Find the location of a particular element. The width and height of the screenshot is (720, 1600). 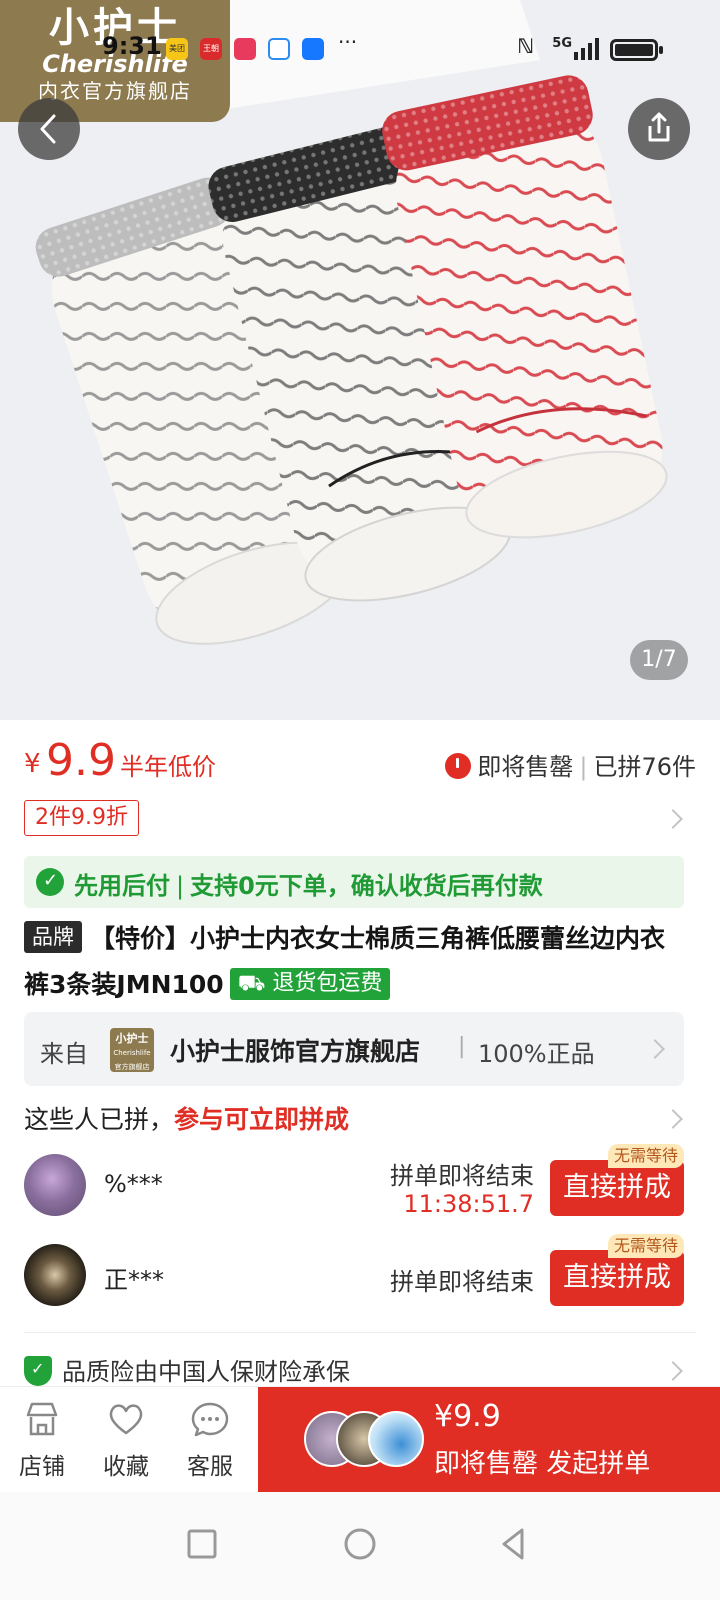

insurance-row: 品质险由中国人保财险承保 is located at coordinates (187, 1369).